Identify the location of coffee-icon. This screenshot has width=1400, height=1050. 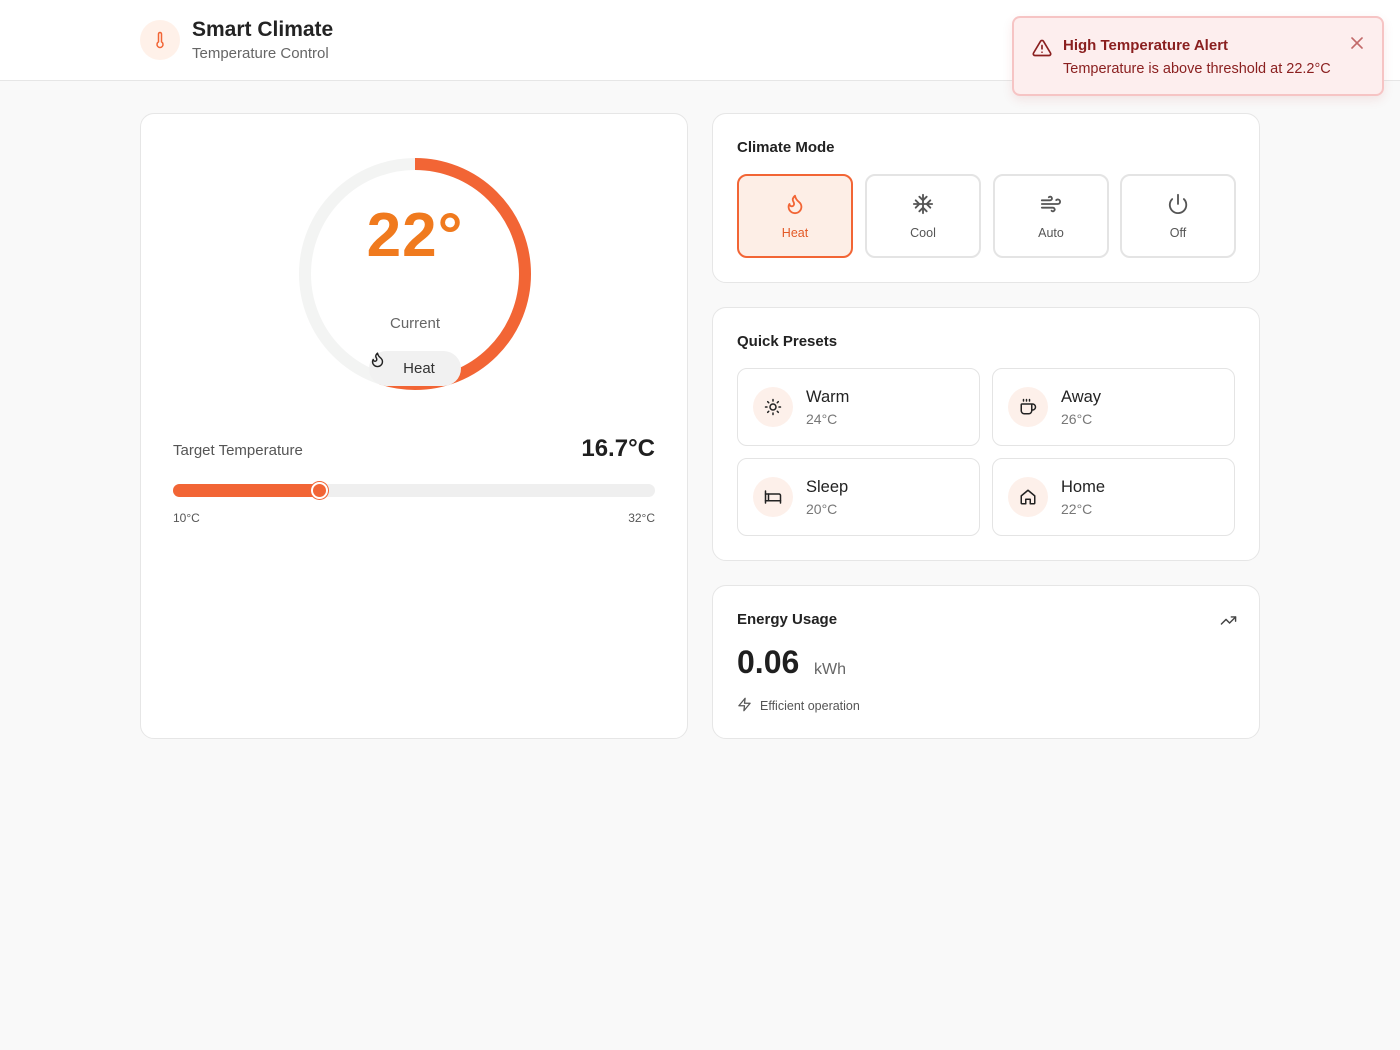
(1028, 407).